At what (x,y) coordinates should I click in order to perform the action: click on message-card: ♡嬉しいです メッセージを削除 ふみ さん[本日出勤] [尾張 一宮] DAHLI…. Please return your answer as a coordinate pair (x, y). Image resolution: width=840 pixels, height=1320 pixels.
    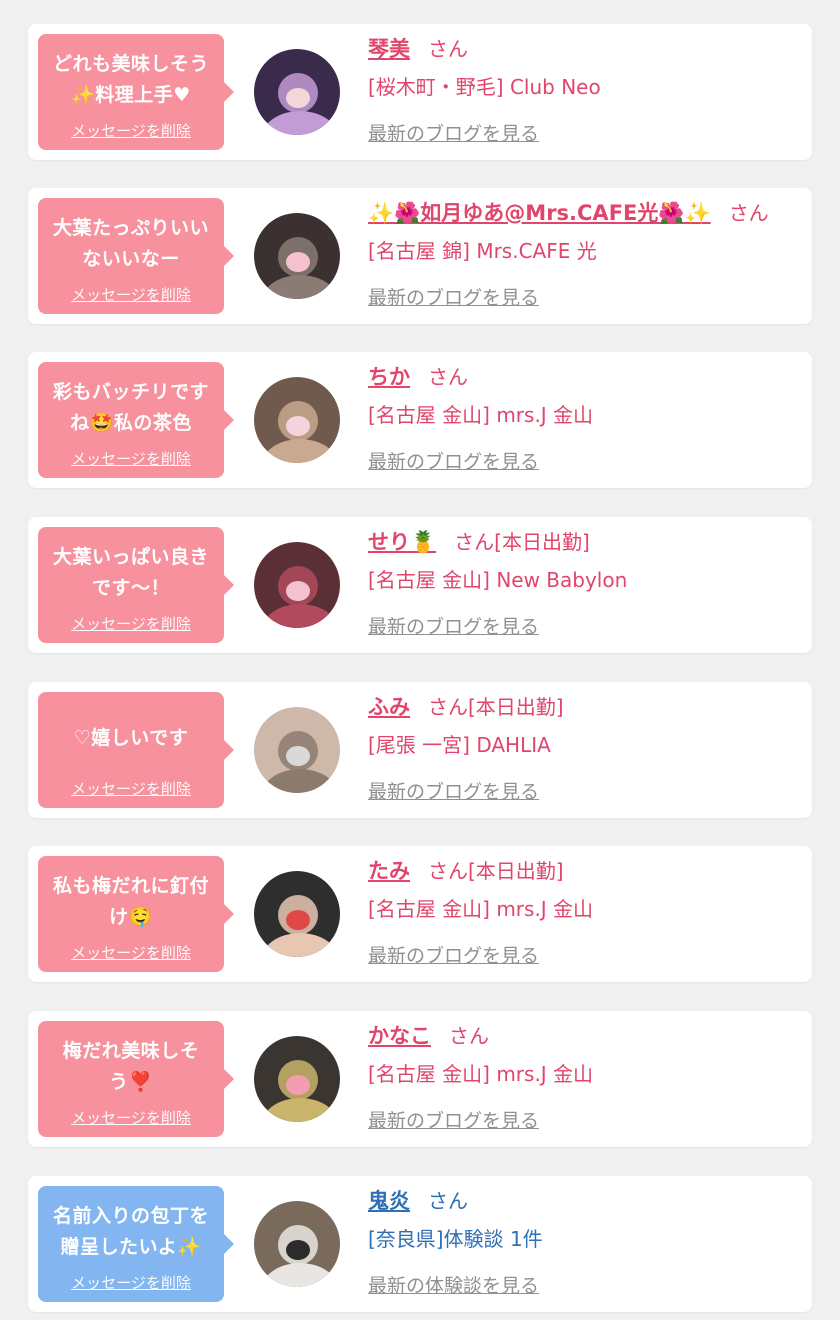
    Looking at the image, I should click on (420, 750).